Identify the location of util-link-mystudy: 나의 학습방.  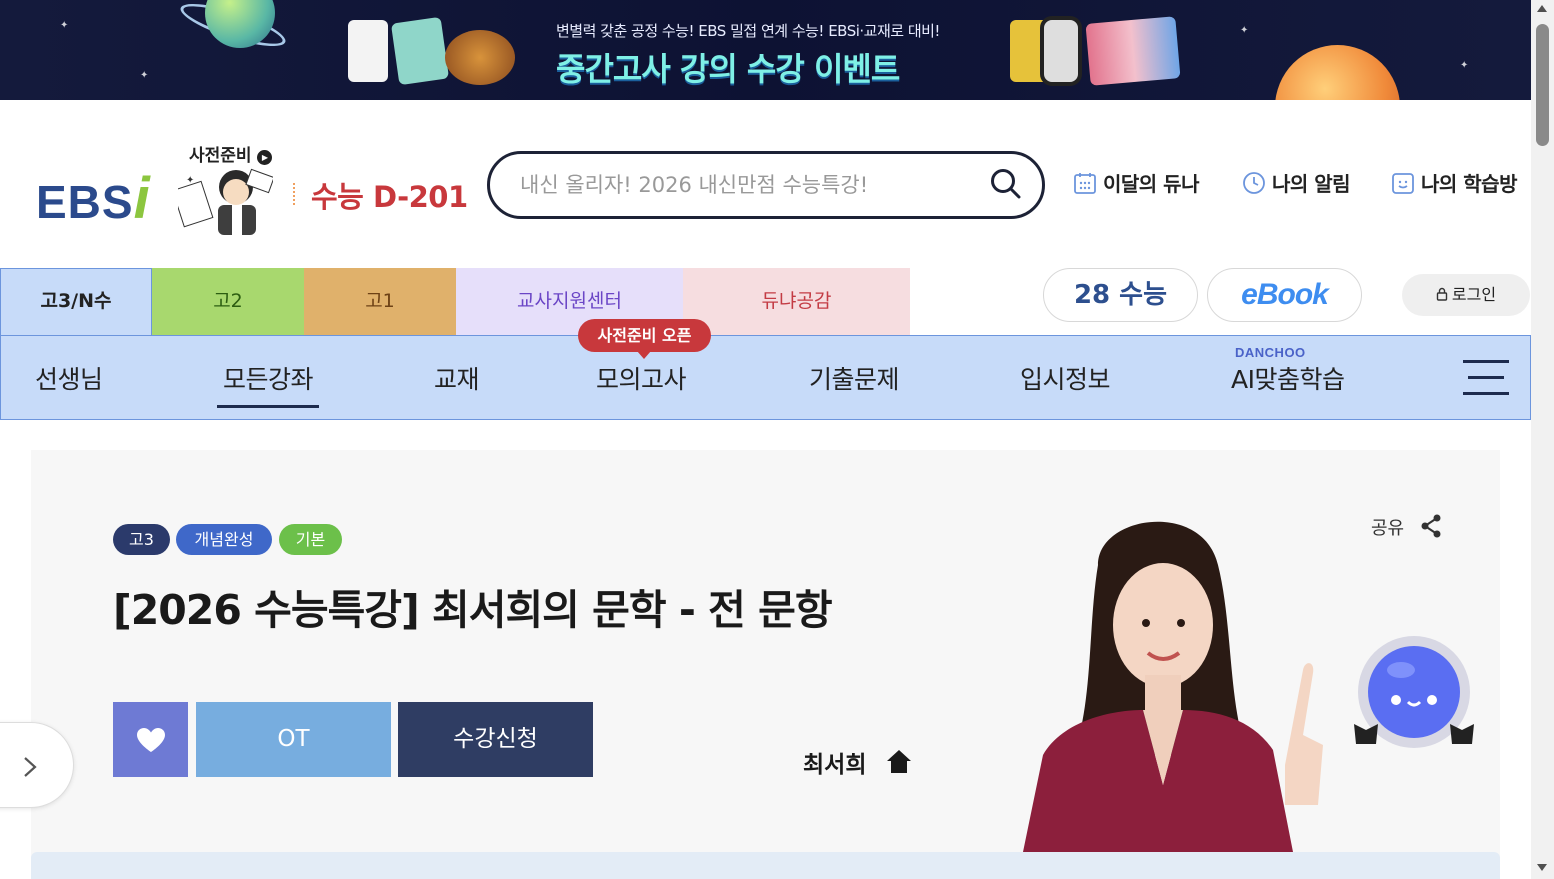
(1454, 182).